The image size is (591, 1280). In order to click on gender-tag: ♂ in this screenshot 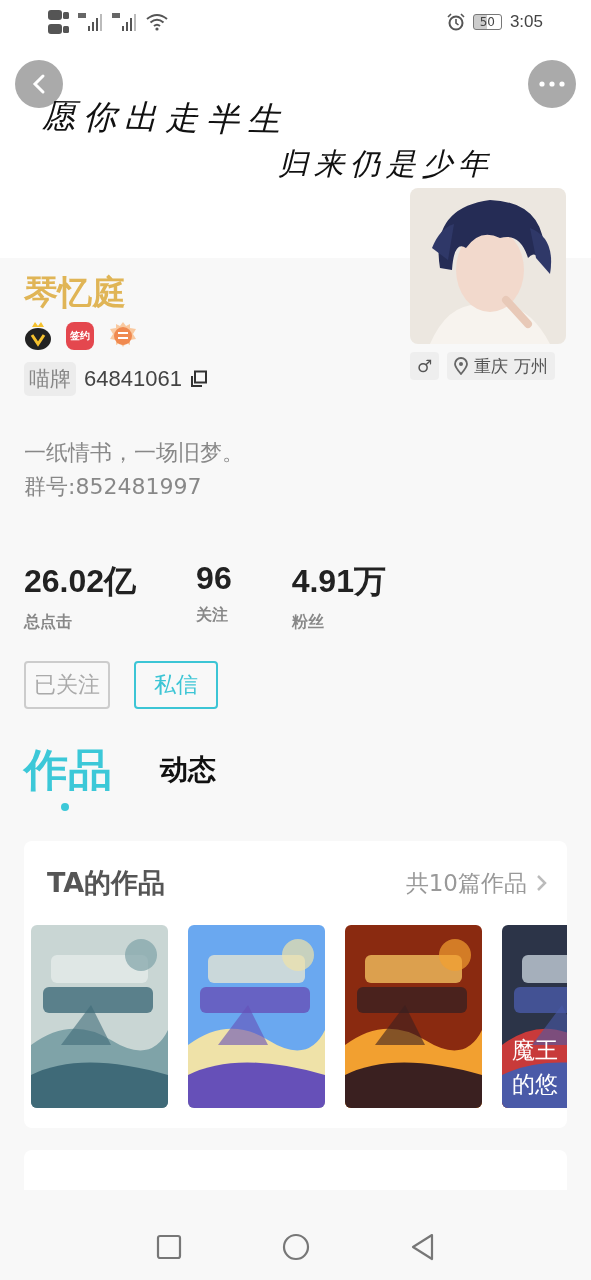, I will do `click(425, 366)`.